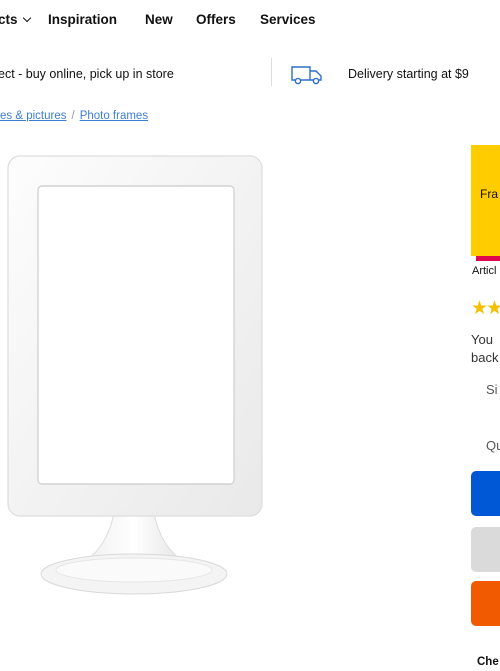 The height and width of the screenshot is (671, 500). Describe the element at coordinates (15, 19) in the screenshot. I see `nav-item-products: cts` at that location.